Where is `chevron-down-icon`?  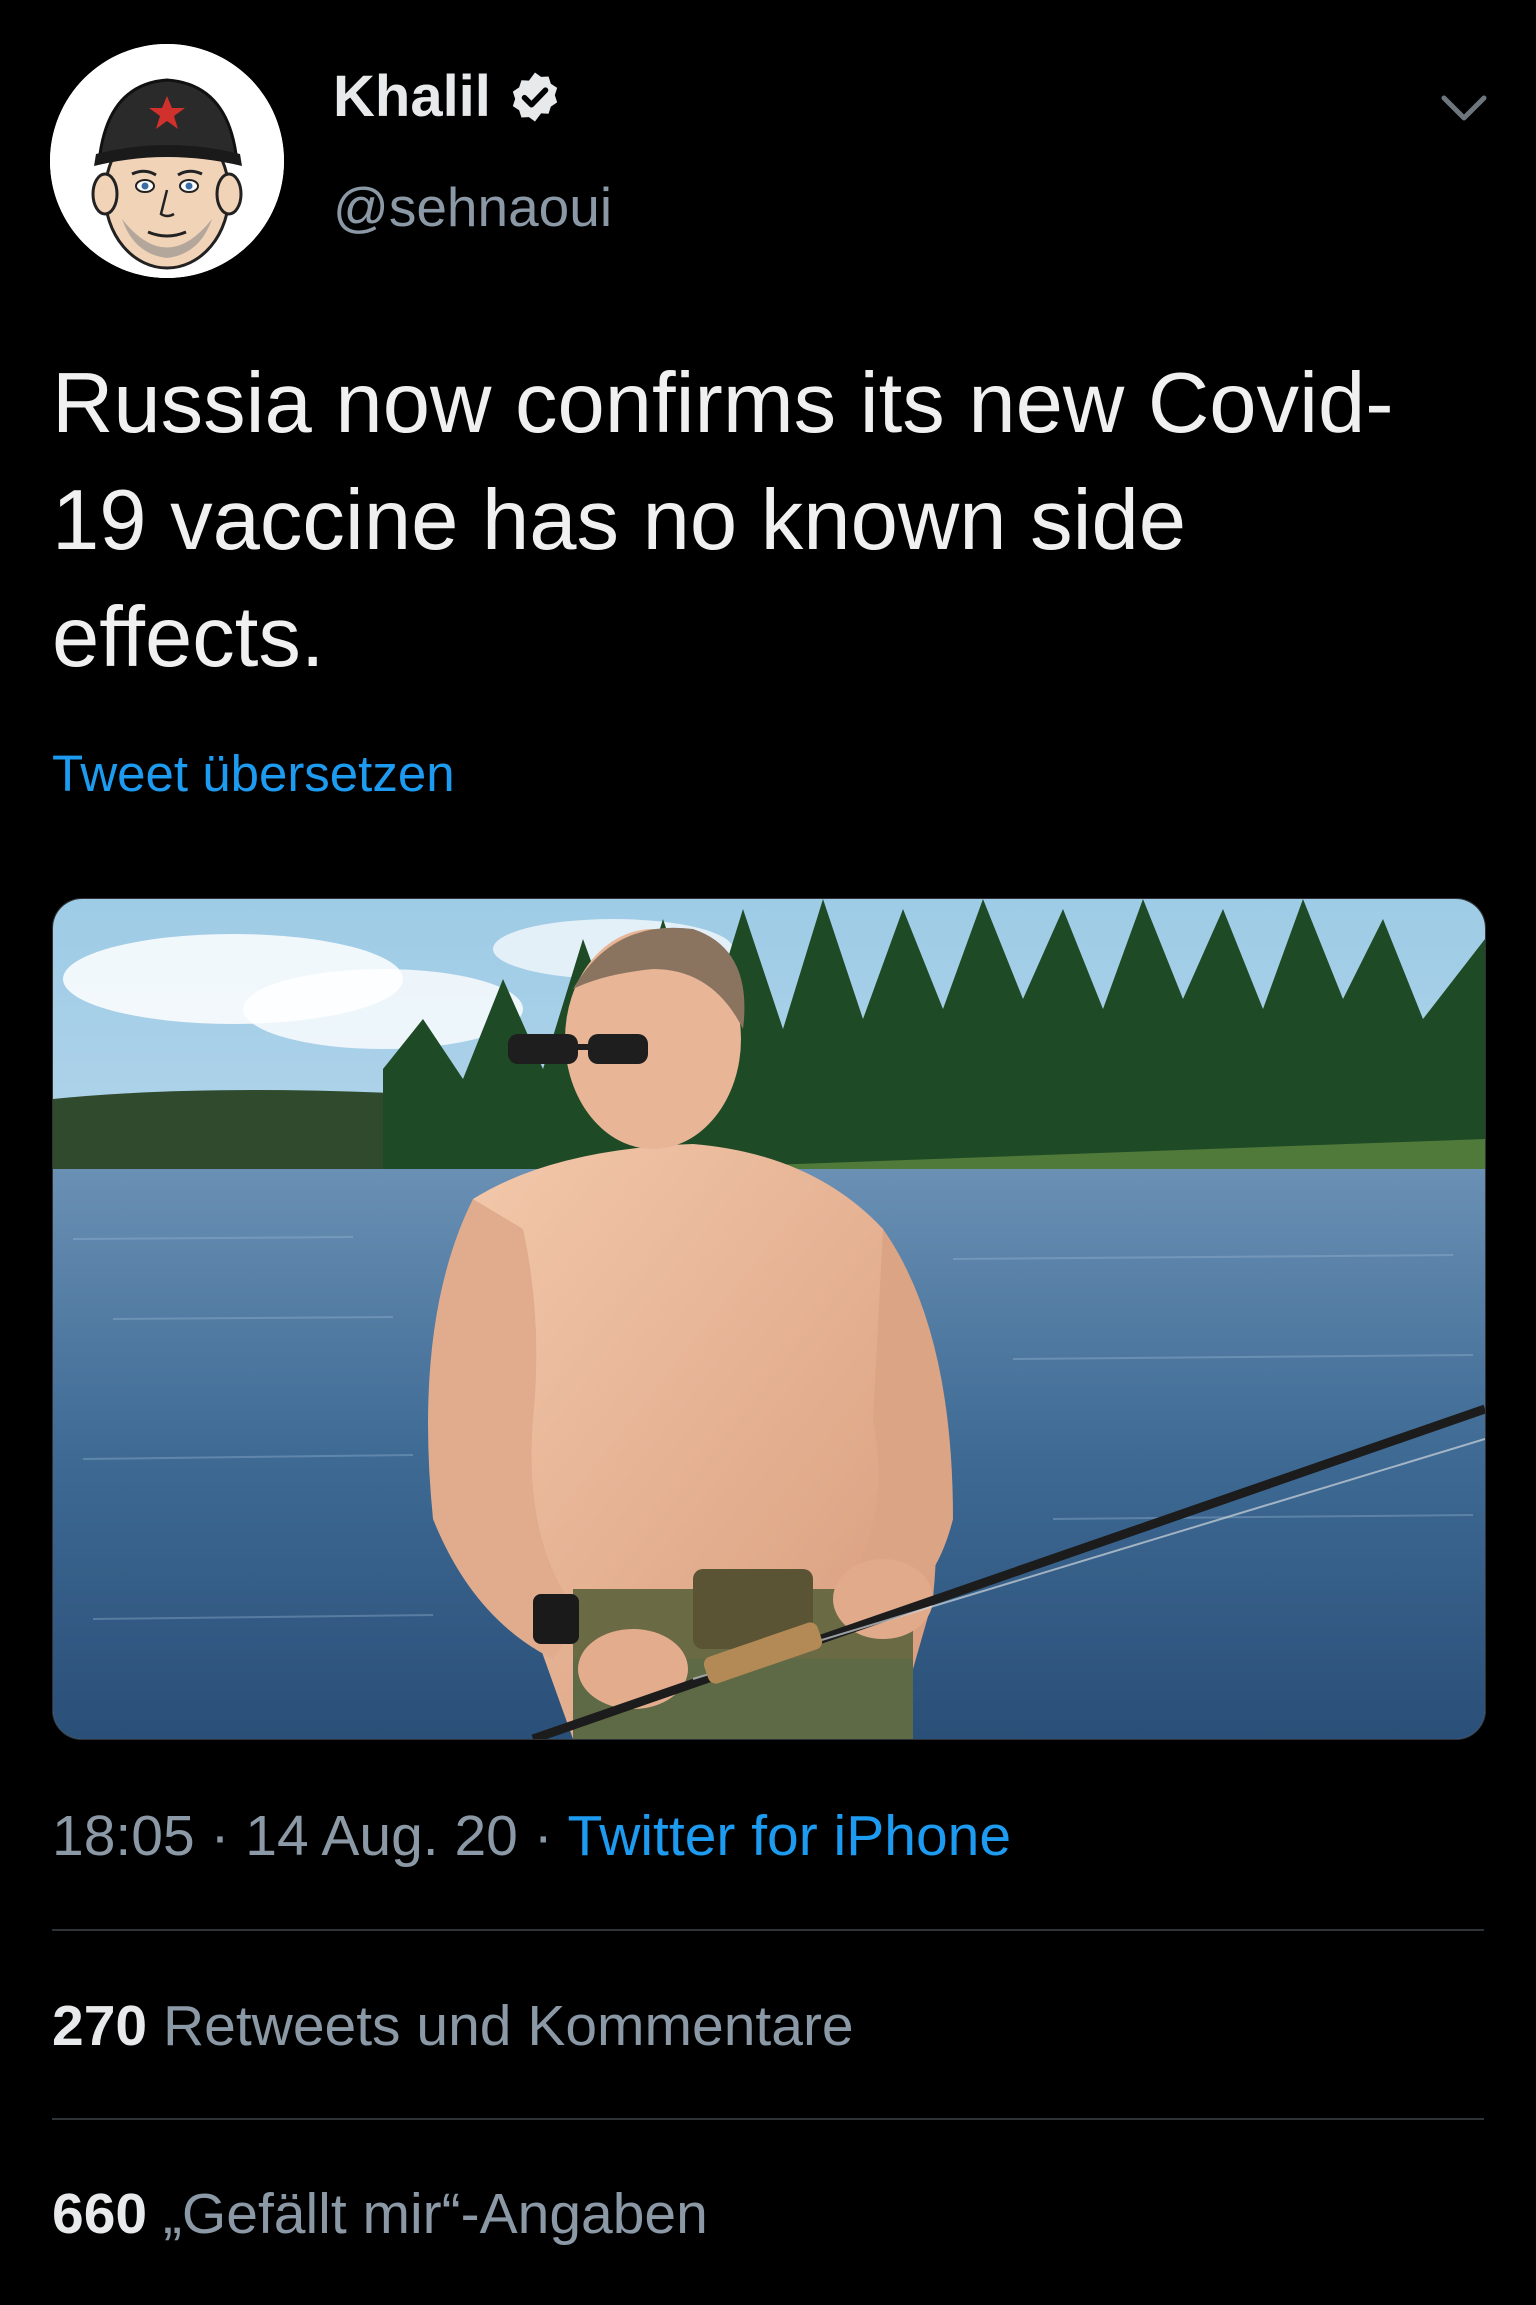 chevron-down-icon is located at coordinates (1464, 108).